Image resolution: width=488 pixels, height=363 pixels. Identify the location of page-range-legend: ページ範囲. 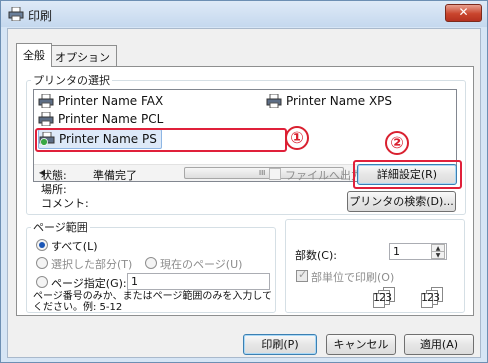
(60, 227).